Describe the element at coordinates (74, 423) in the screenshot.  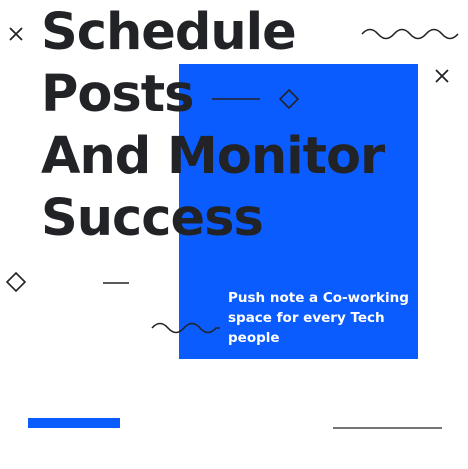
I see `accent-bar` at that location.